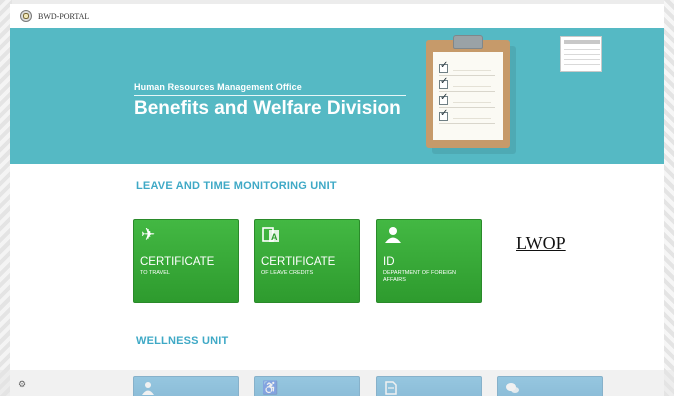  Describe the element at coordinates (26, 16) in the screenshot. I see `seal-icon` at that location.